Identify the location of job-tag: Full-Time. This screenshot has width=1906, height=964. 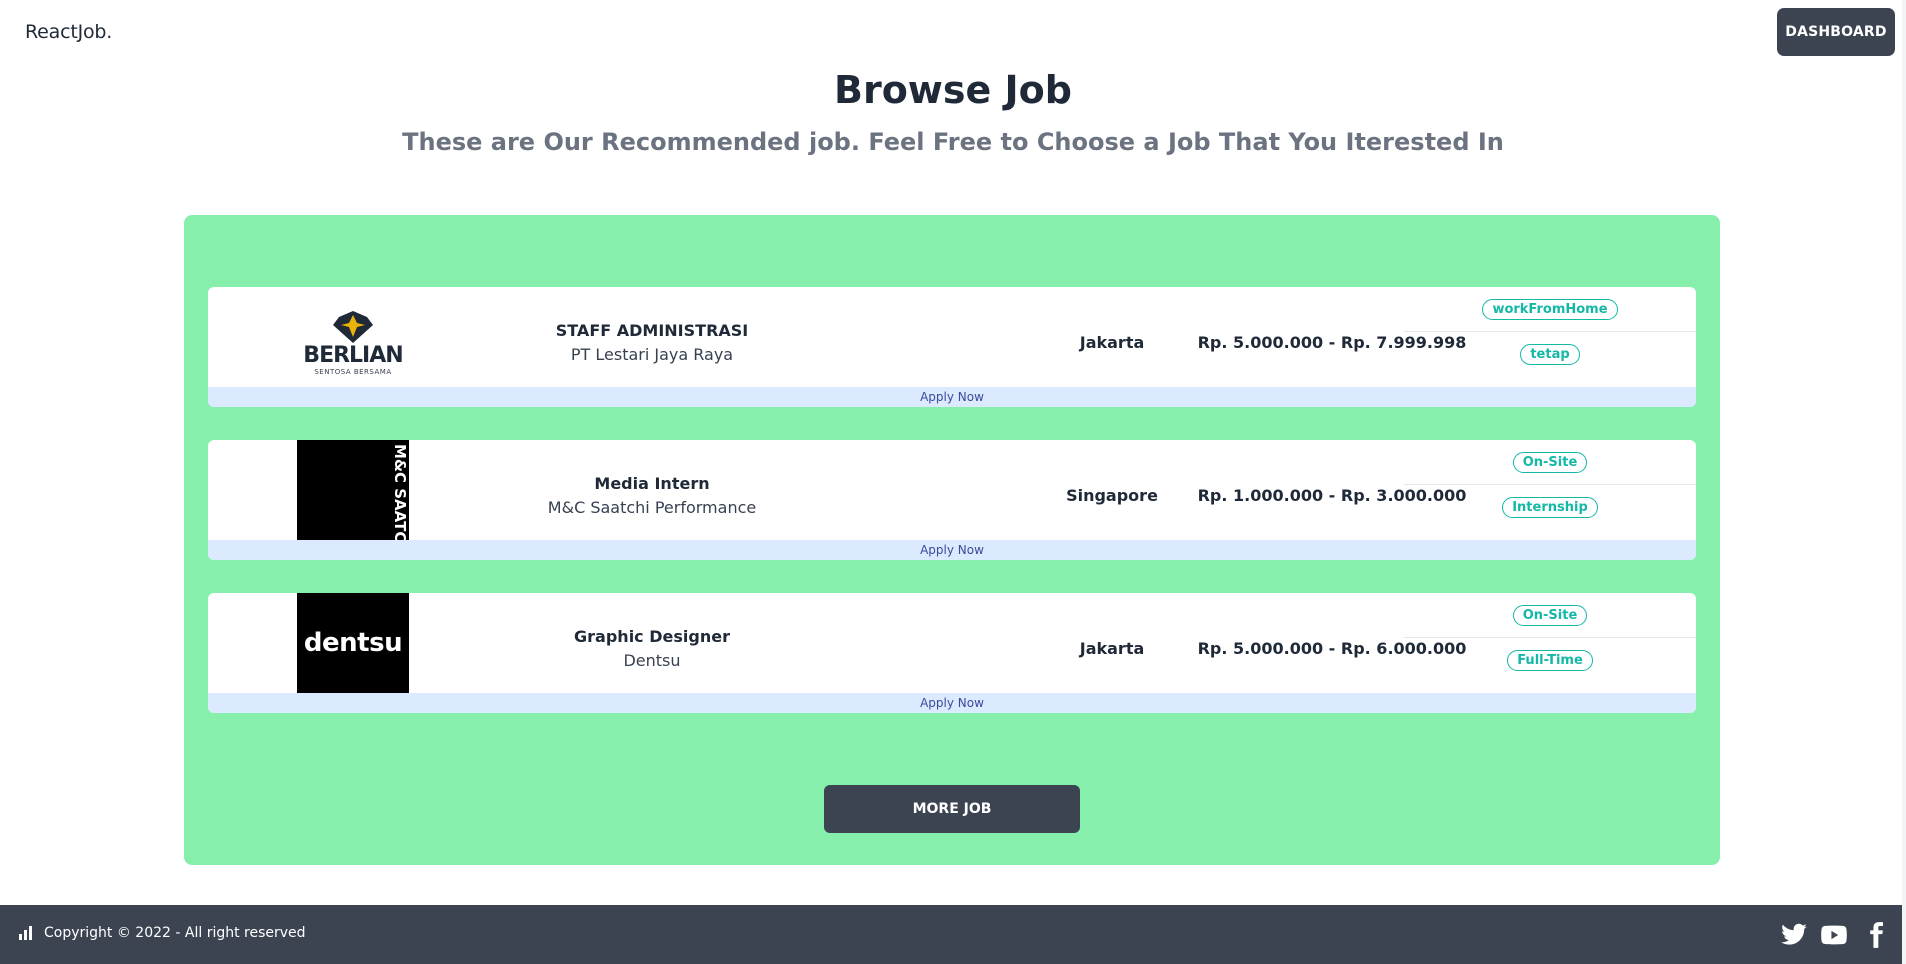
(1550, 660).